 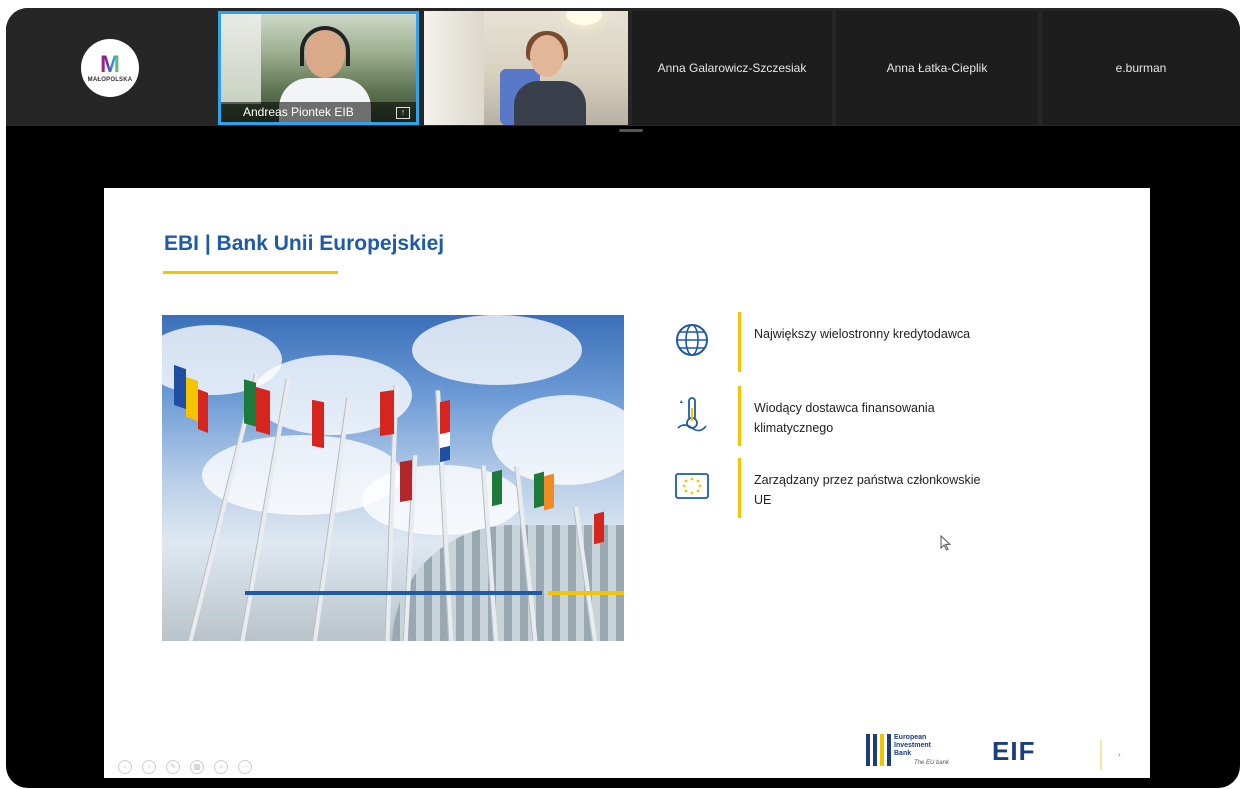 I want to click on participant-tile-anna-latka: Anna Łatka-Cieplik, so click(x=937, y=68).